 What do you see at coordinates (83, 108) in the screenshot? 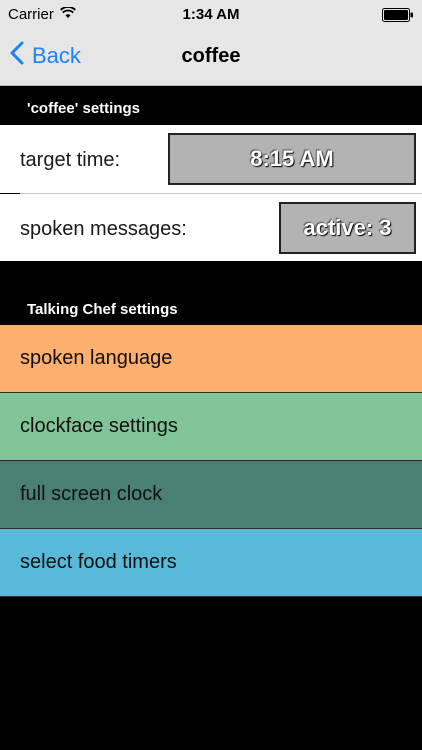
I see `item-settings-header-label: 'coffee' settings` at bounding box center [83, 108].